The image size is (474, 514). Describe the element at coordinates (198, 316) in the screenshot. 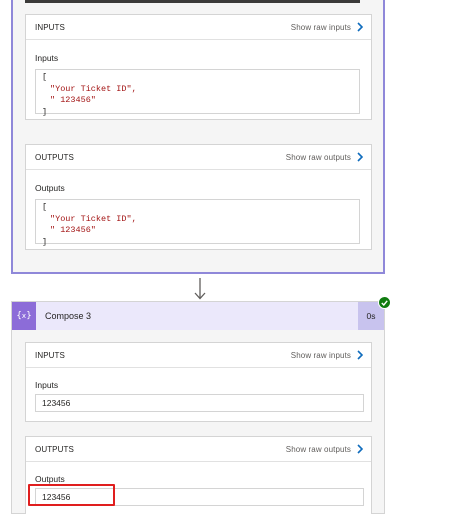

I see `compose-3-header: {x} Compose 3 0s` at that location.